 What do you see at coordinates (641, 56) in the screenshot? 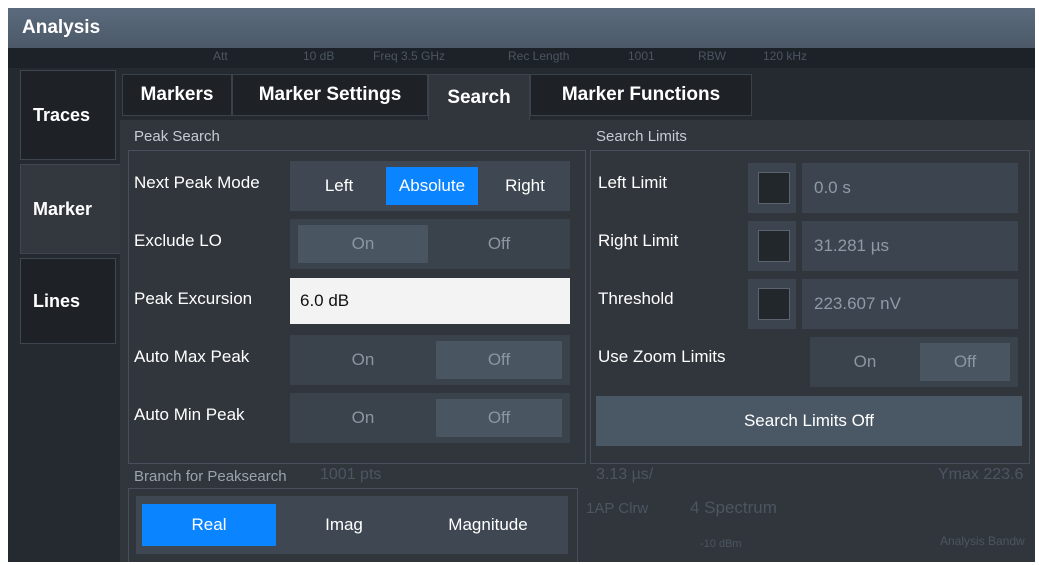
I see `bg-rec-length-value: 1001` at bounding box center [641, 56].